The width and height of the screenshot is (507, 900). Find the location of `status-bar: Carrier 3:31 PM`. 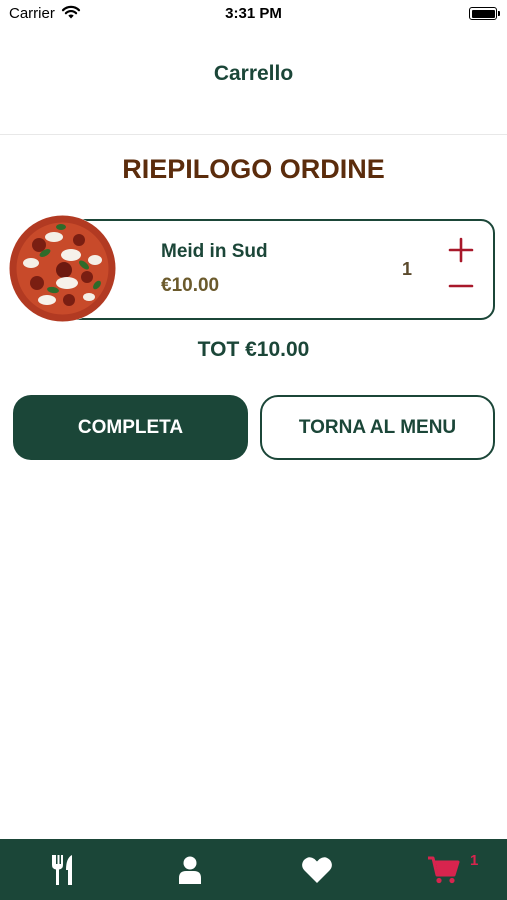

status-bar: Carrier 3:31 PM is located at coordinates (253, 14).